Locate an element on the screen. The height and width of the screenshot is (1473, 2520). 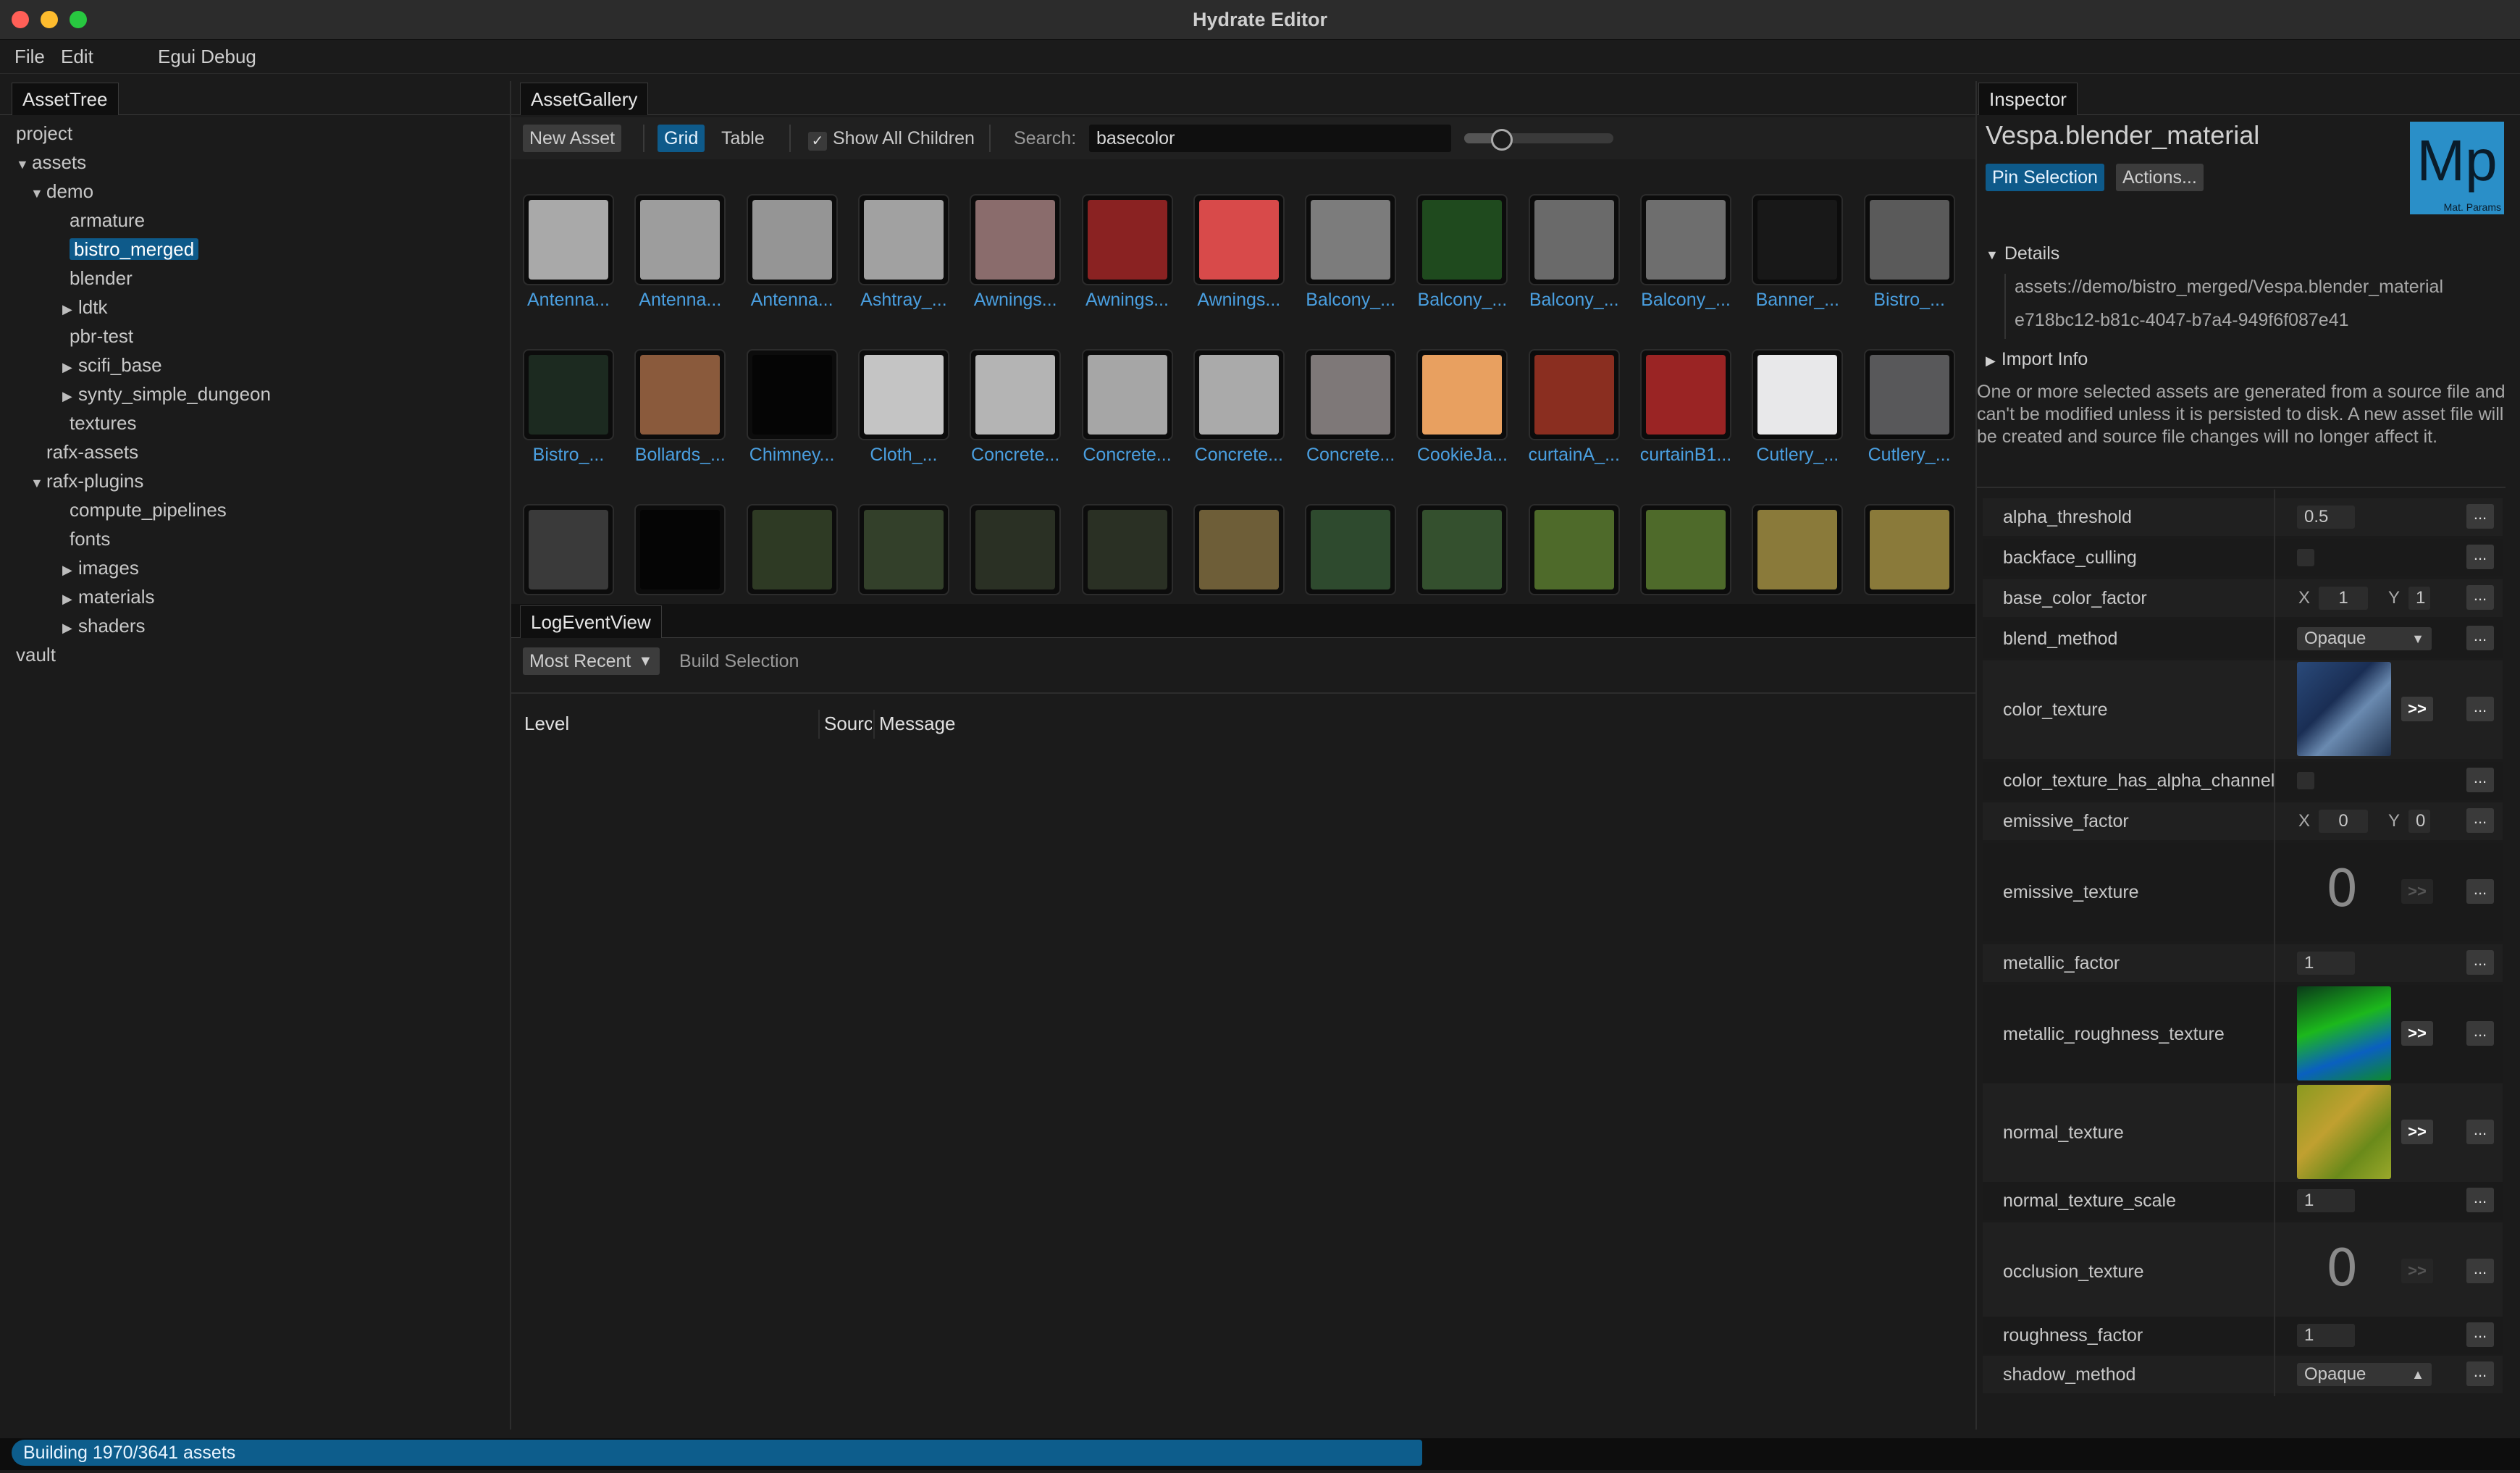
emissive-x-input: 0 is located at coordinates (2343, 821).